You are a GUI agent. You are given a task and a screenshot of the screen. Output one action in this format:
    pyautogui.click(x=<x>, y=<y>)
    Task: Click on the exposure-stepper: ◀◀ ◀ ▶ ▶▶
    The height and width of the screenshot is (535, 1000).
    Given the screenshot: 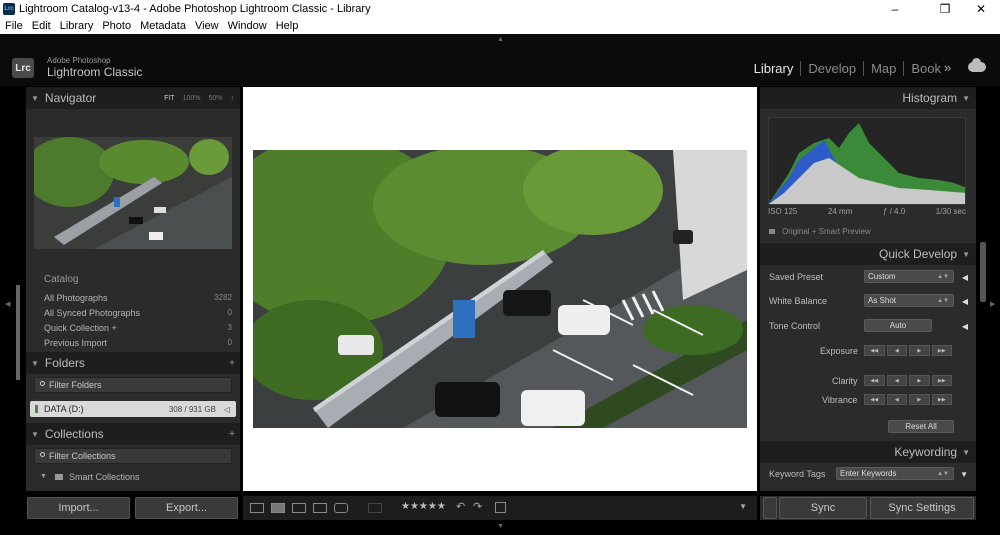 What is the action you would take?
    pyautogui.click(x=909, y=350)
    